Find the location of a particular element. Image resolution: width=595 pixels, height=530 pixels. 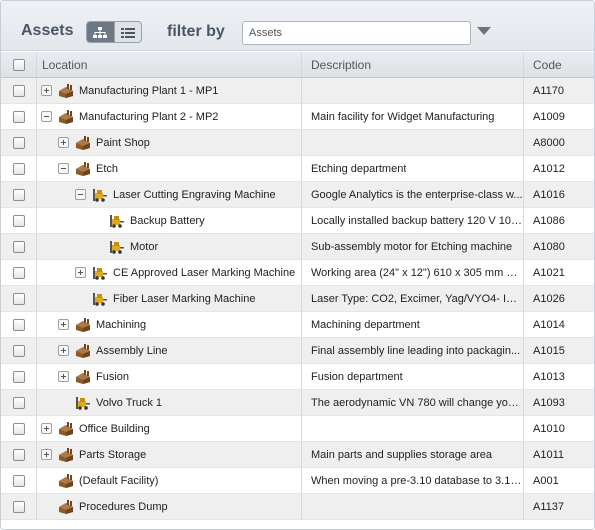

location-name: Assembly Line is located at coordinates (132, 351).